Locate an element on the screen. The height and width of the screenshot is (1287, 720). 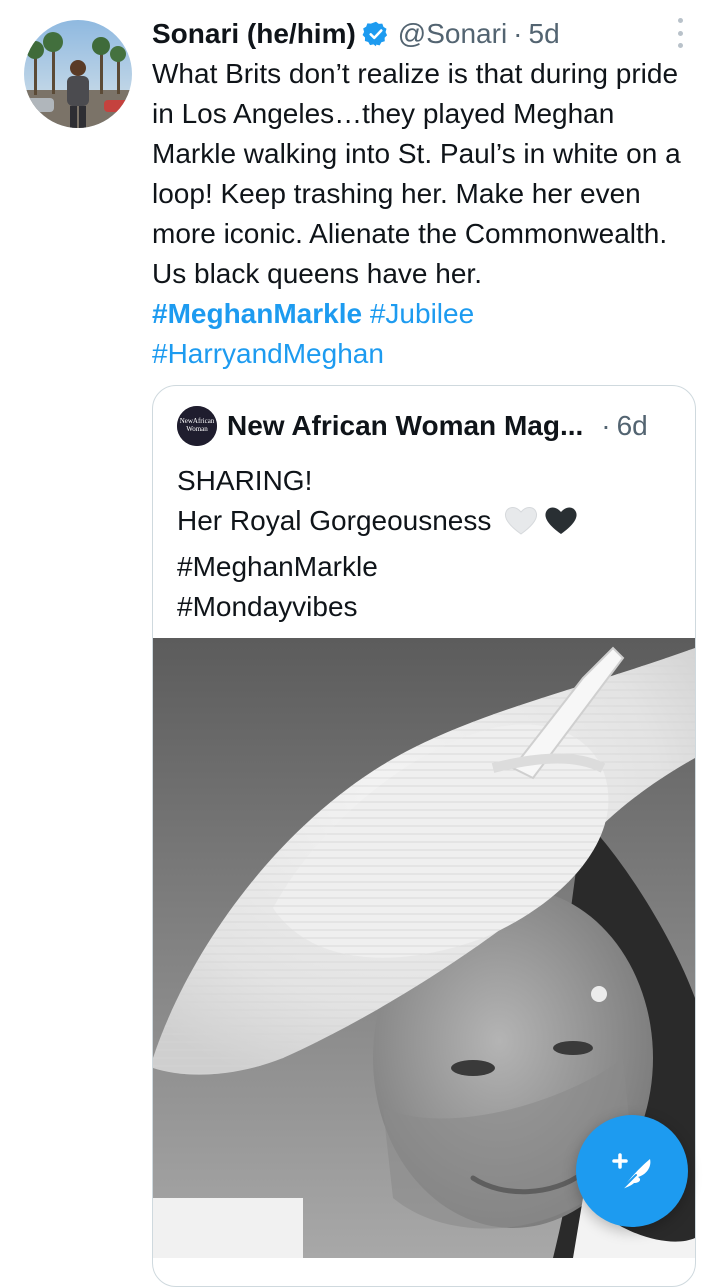
quoted-text-line: #MeghanMarkle is located at coordinates (277, 566).